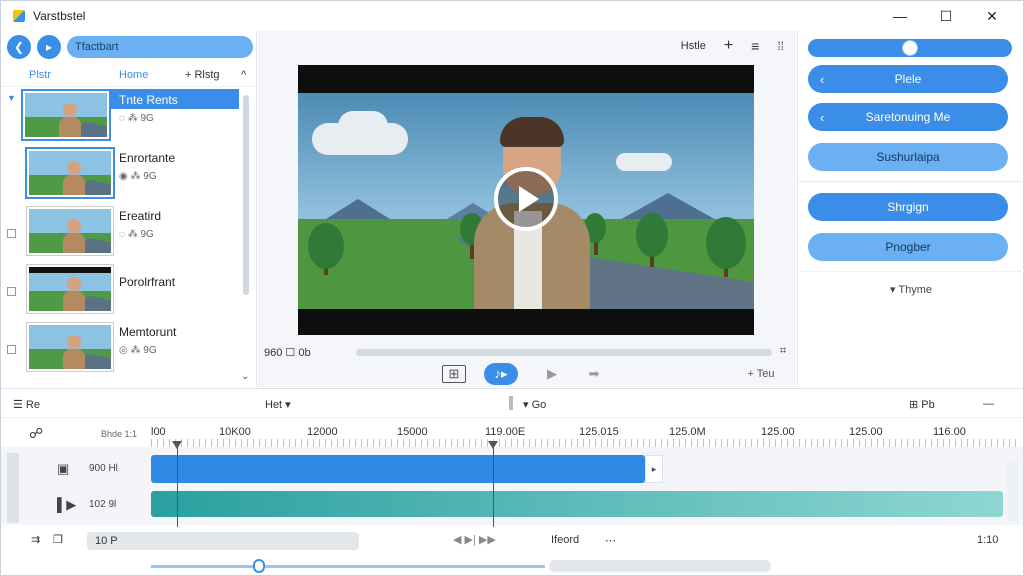  I want to click on audio-button: ♪▸, so click(501, 374).